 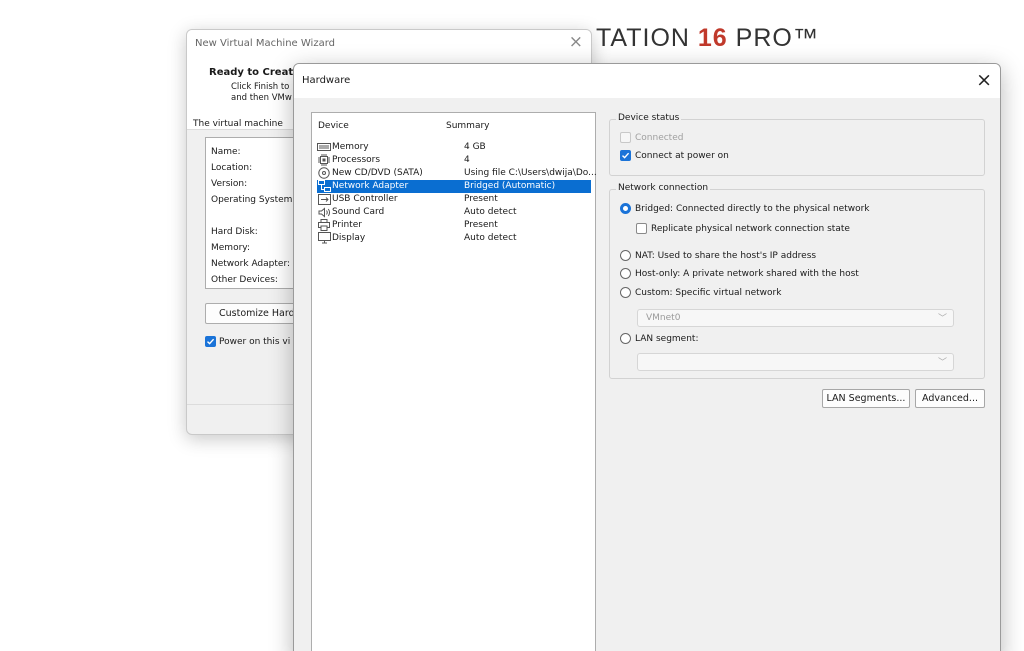 What do you see at coordinates (251, 72) in the screenshot?
I see `wizard-heading: Ready to Creat` at bounding box center [251, 72].